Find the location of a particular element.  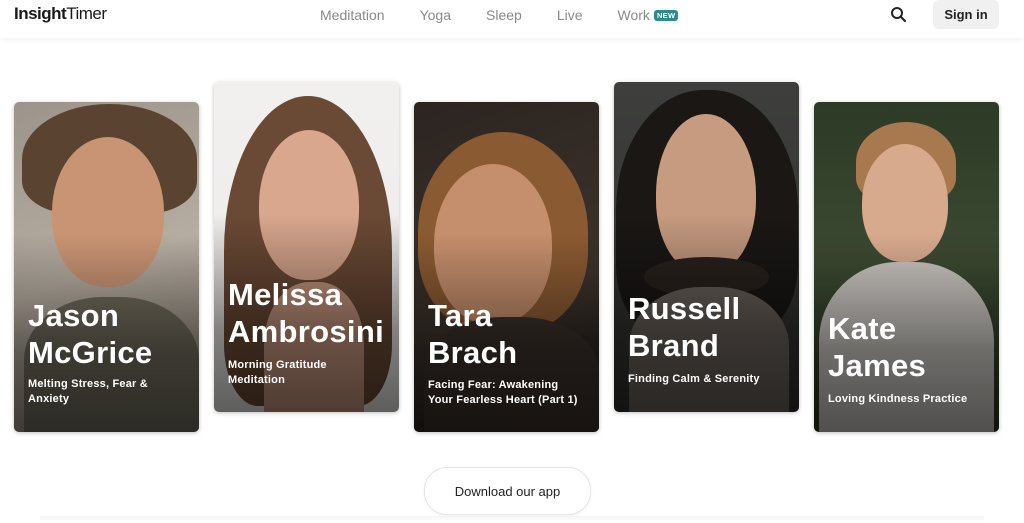

teacher-name: Melissa Ambrosini is located at coordinates (306, 313).